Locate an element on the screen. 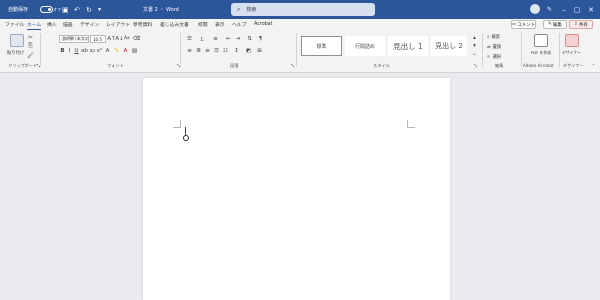  create-pdf-icon is located at coordinates (541, 40).